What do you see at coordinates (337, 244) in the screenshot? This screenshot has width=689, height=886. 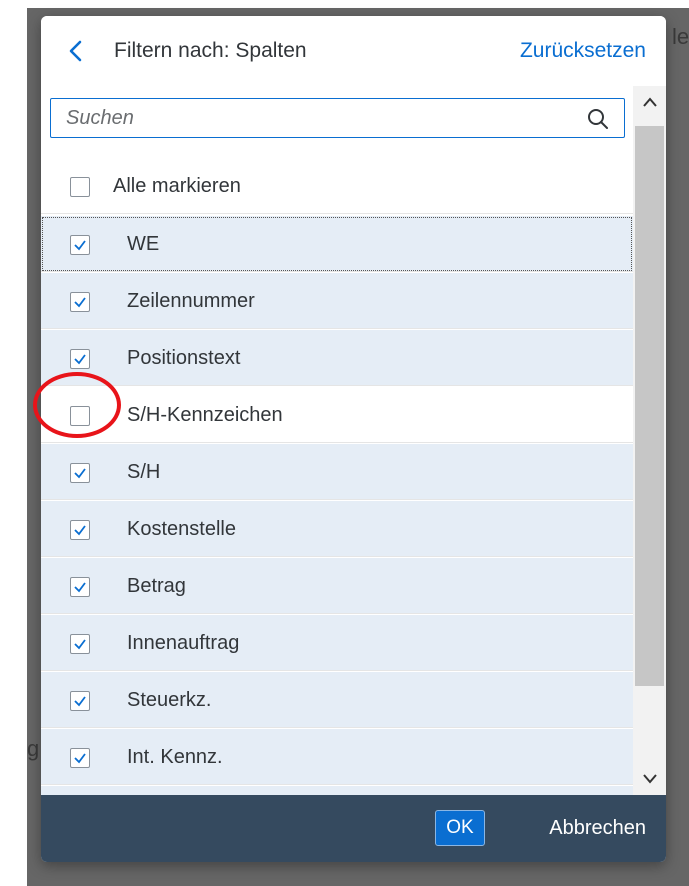 I see `list-item: WE` at bounding box center [337, 244].